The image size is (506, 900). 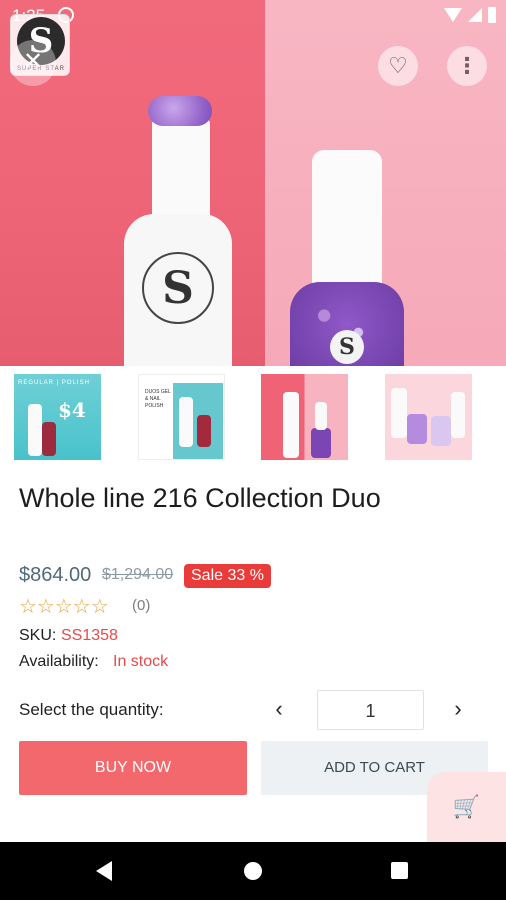 I want to click on battery-icon, so click(x=492, y=15).